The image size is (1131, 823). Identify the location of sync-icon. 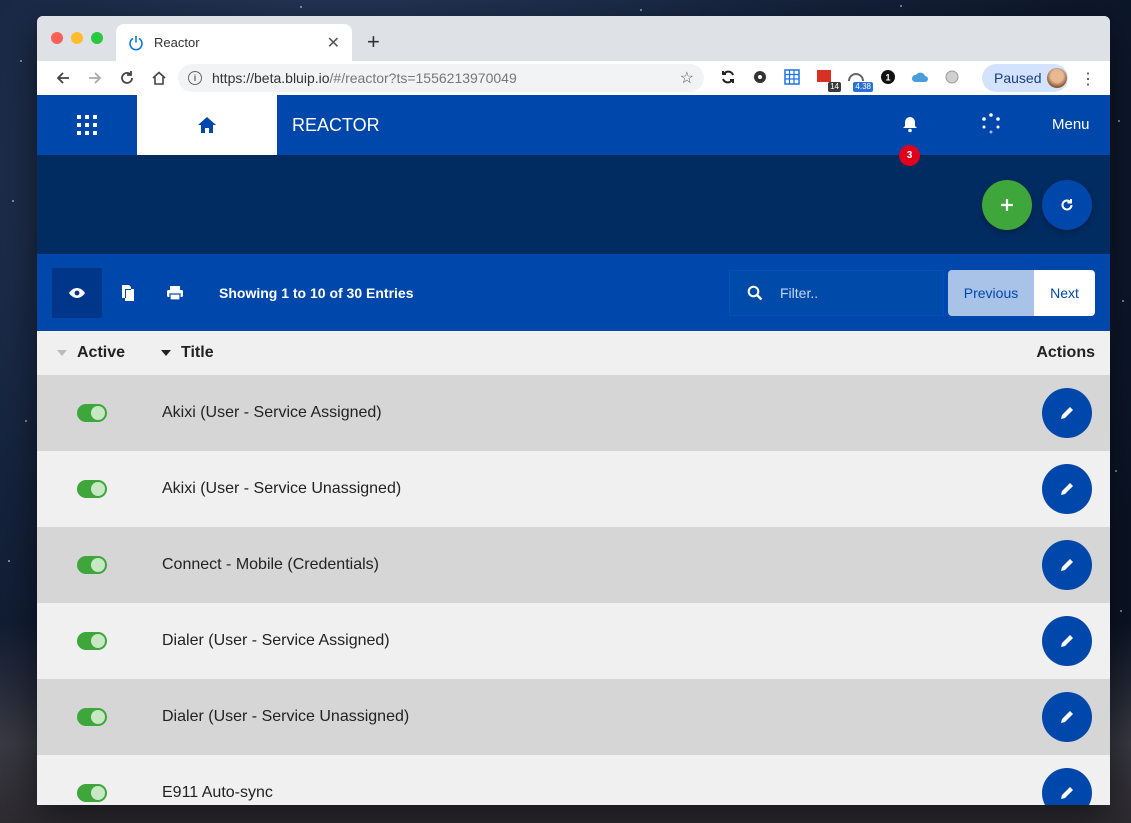
(728, 77).